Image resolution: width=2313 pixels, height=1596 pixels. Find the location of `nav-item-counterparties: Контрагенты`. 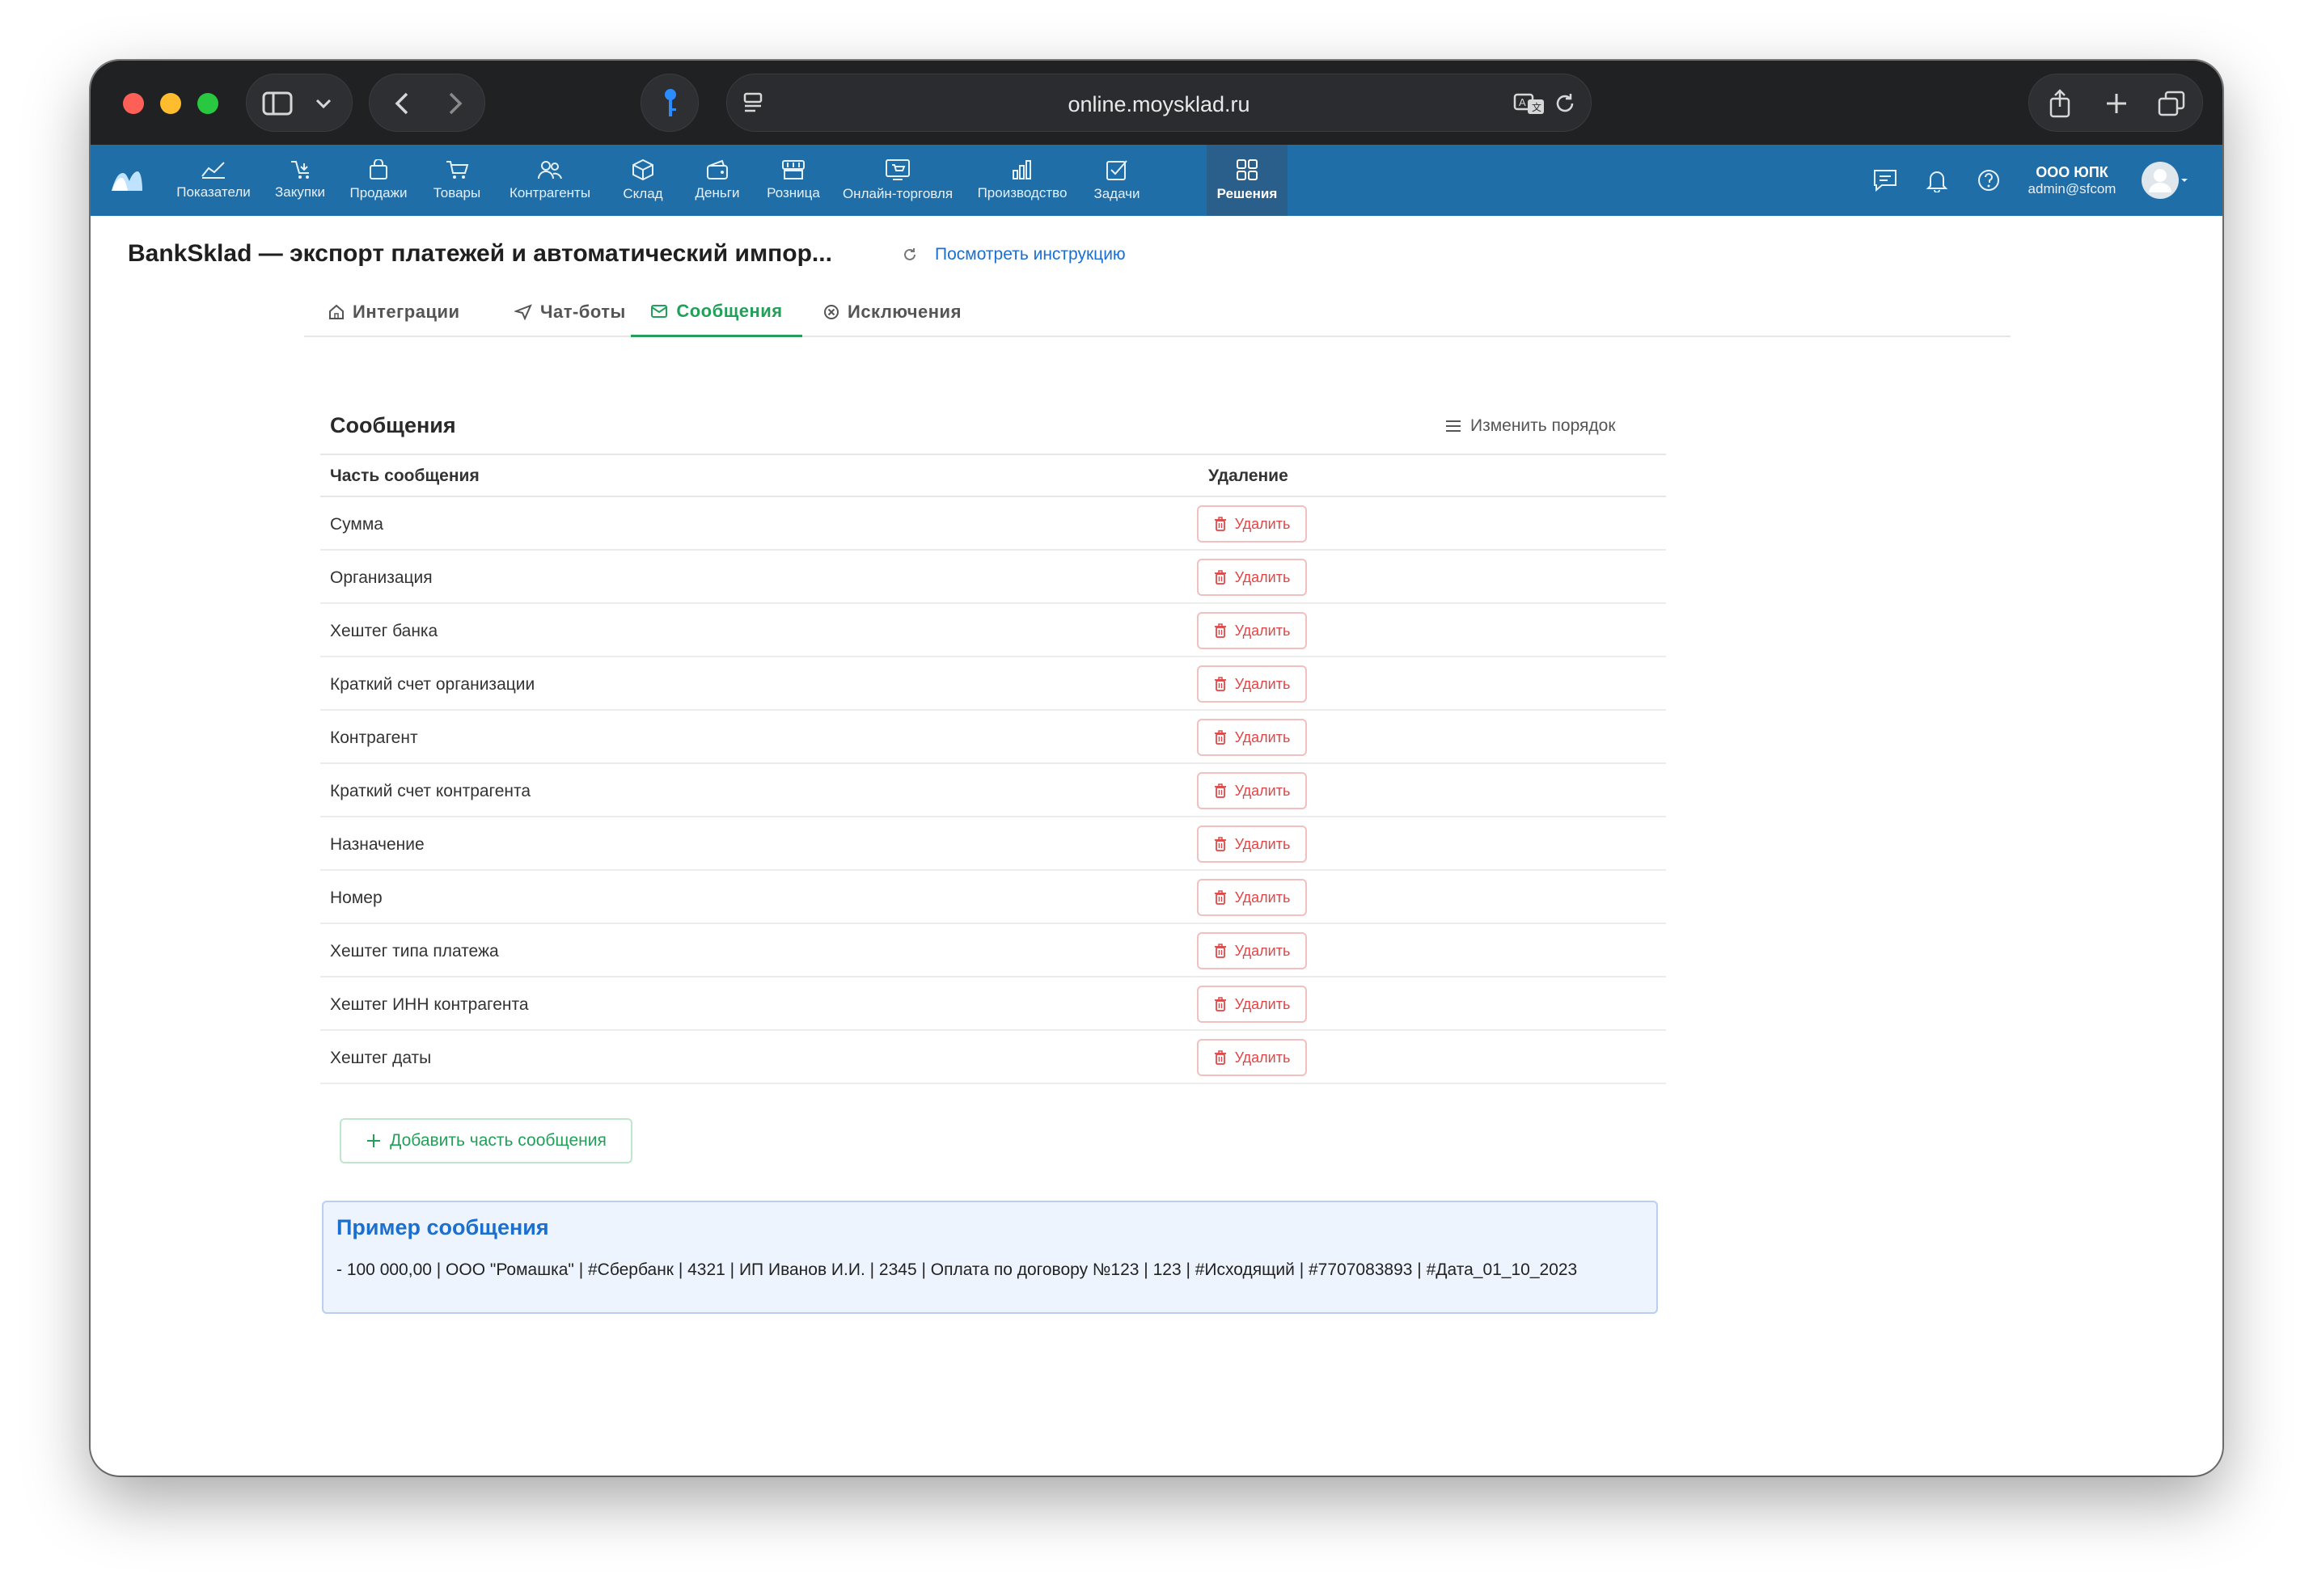

nav-item-counterparties: Контрагенты is located at coordinates (550, 180).